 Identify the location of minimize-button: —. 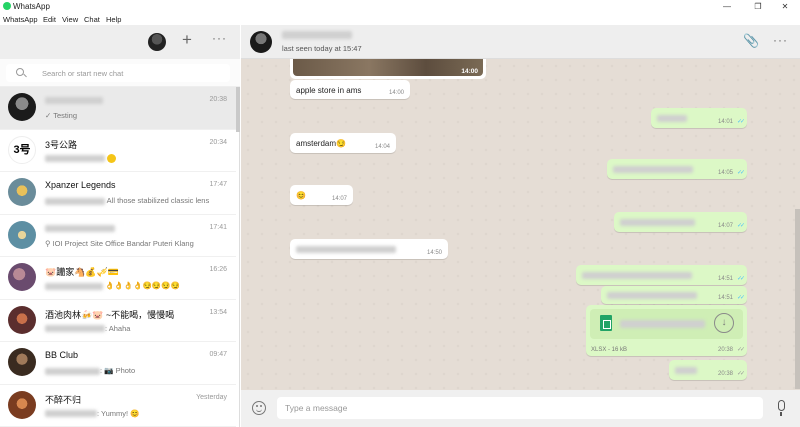
(727, 6).